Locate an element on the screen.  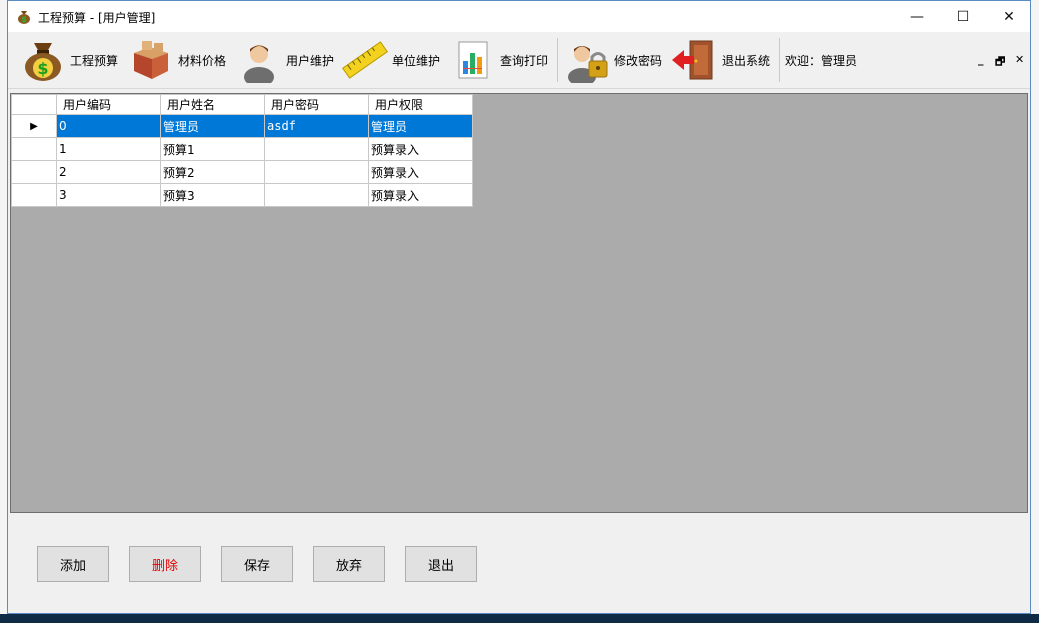
save-button: 保存 is located at coordinates (257, 564).